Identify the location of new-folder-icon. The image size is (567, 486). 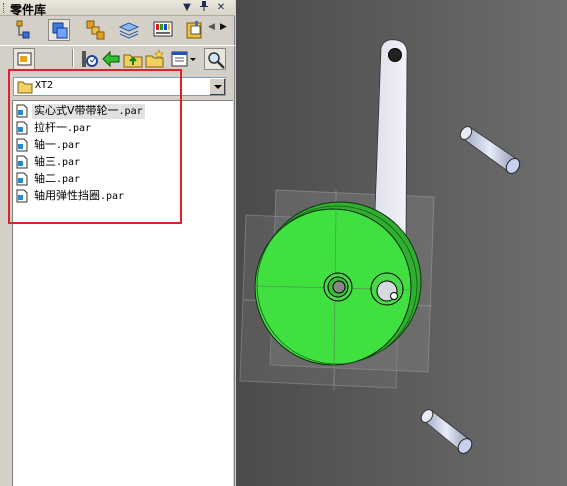
(155, 59).